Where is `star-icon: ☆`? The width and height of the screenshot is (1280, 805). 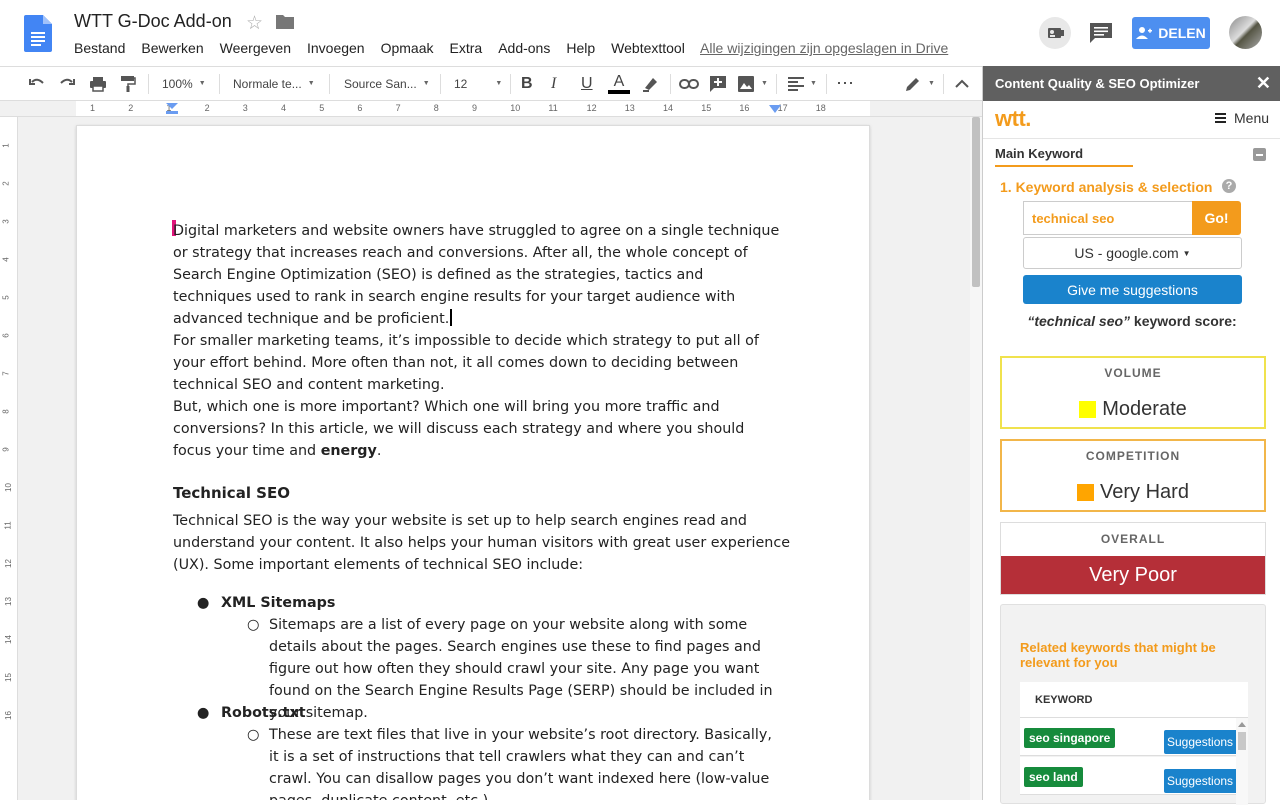 star-icon: ☆ is located at coordinates (254, 23).